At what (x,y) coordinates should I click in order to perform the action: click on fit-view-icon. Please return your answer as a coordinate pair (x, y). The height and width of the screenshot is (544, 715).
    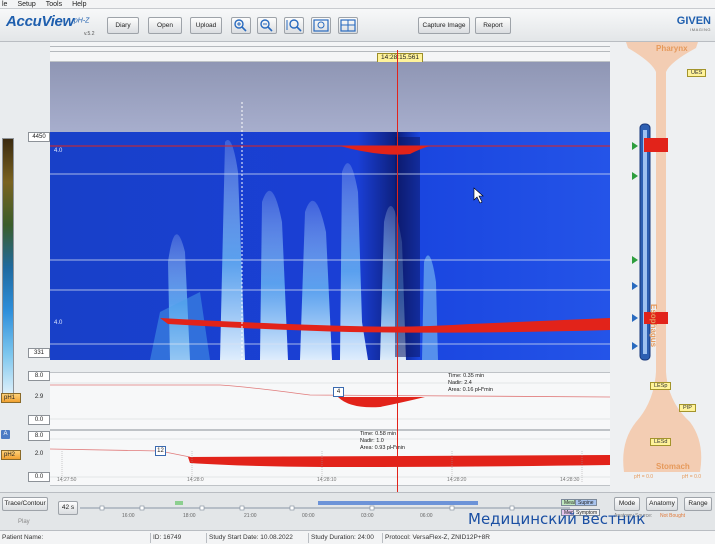
    Looking at the image, I should click on (321, 25).